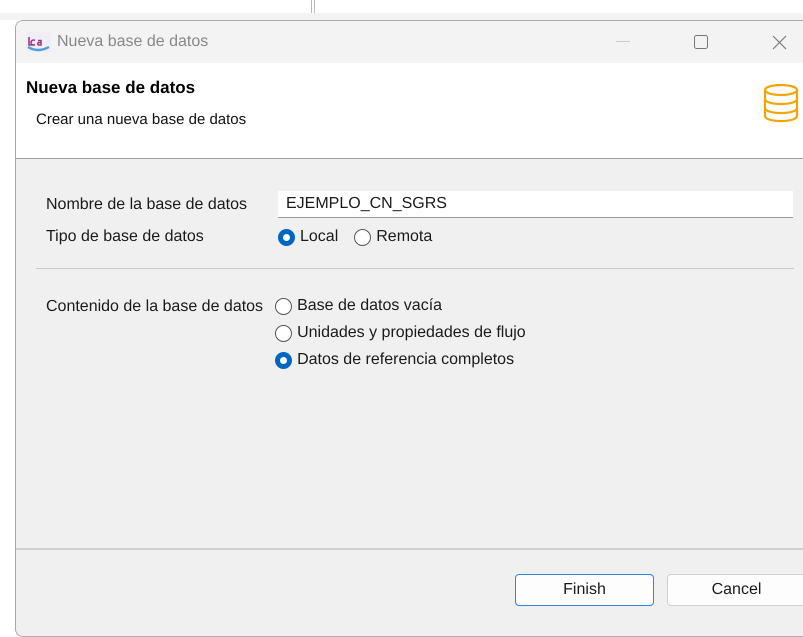 The width and height of the screenshot is (803, 637). I want to click on radio-label: Local, so click(319, 237).